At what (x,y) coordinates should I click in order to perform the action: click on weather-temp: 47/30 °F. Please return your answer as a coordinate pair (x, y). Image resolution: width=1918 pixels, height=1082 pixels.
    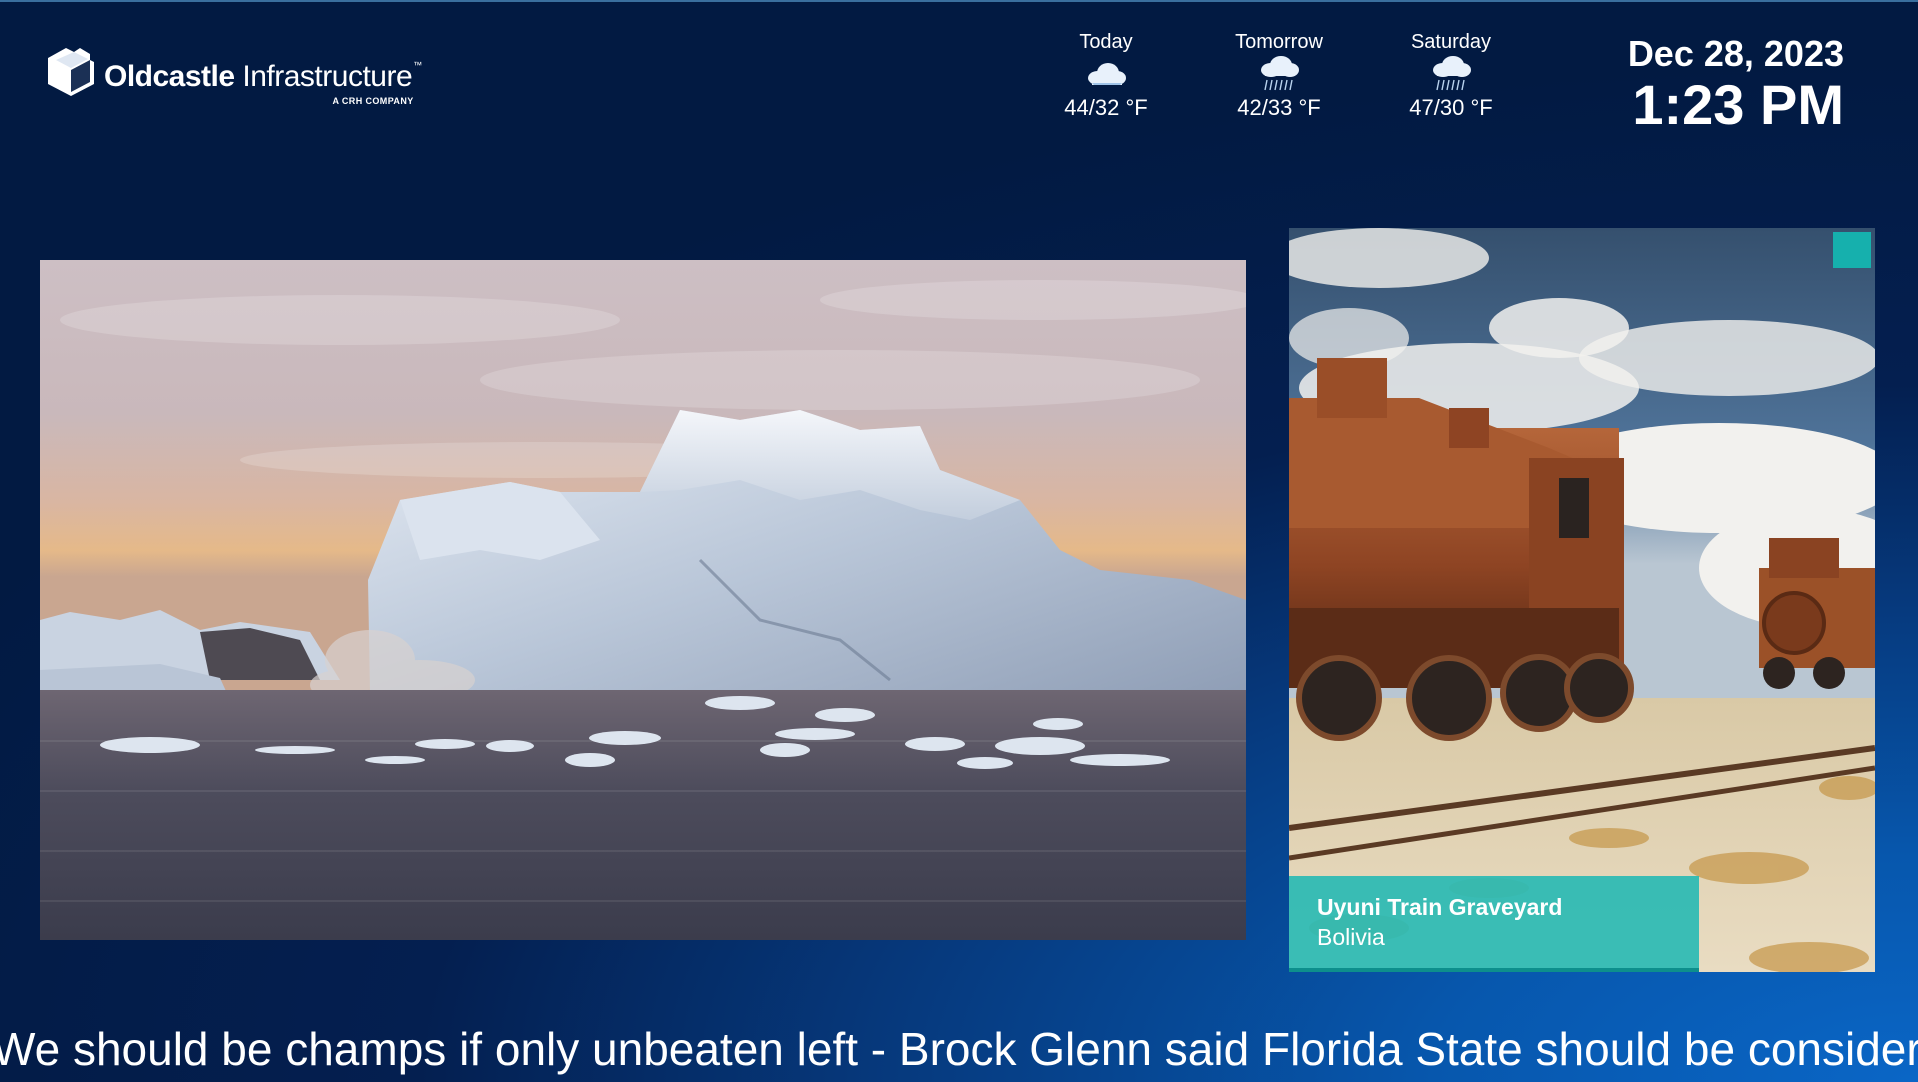
    Looking at the image, I should click on (1451, 107).